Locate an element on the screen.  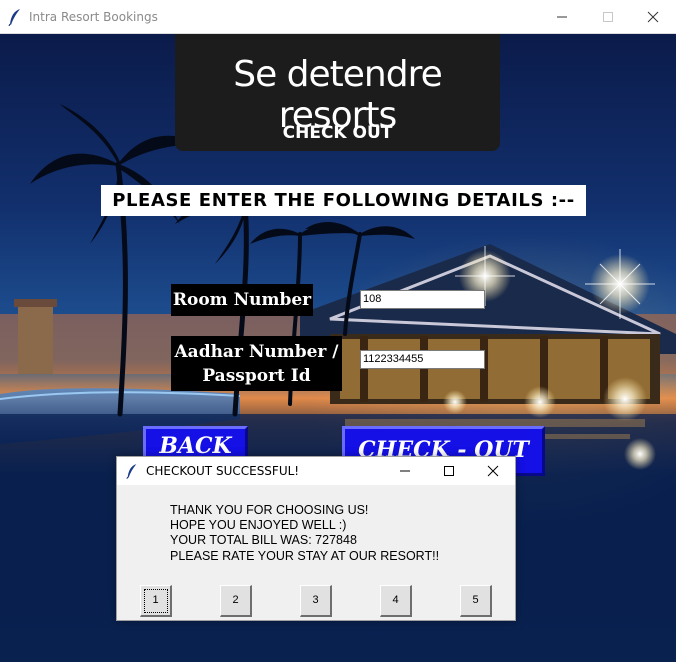
dialog-close-button is located at coordinates (493, 471).